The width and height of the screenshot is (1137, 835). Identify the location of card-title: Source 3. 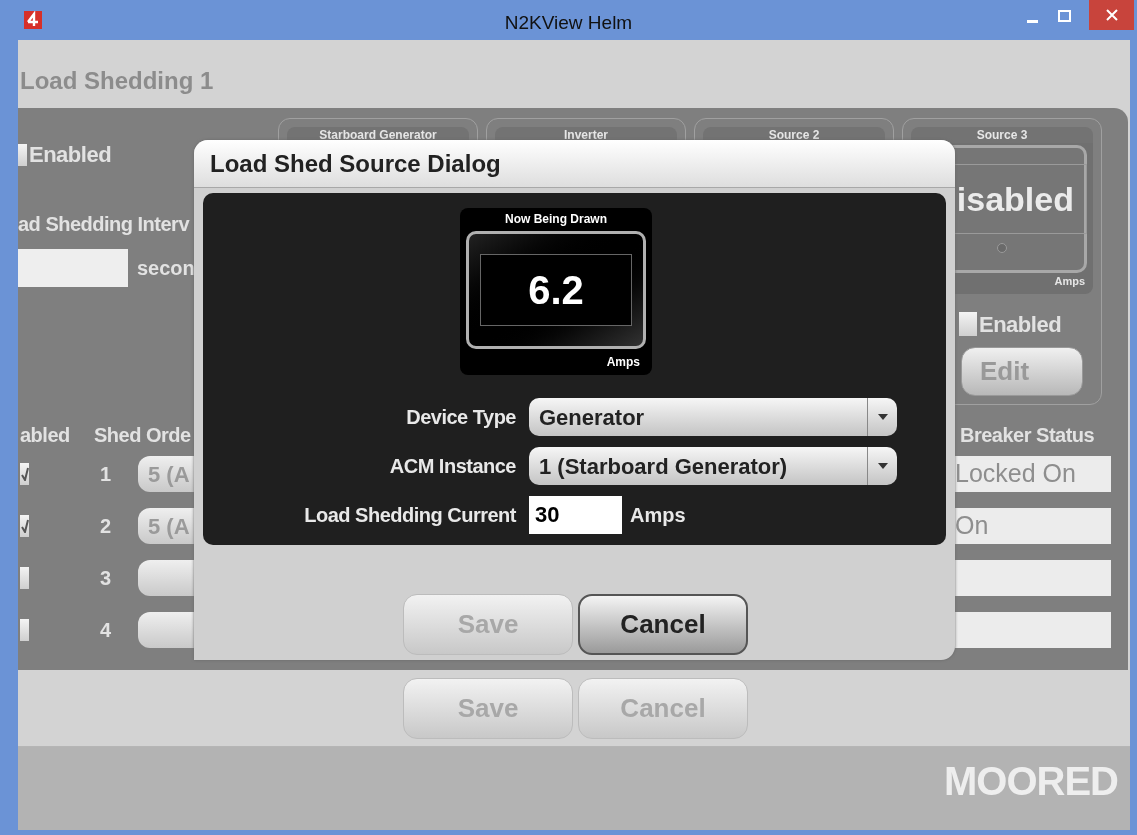
(1002, 135).